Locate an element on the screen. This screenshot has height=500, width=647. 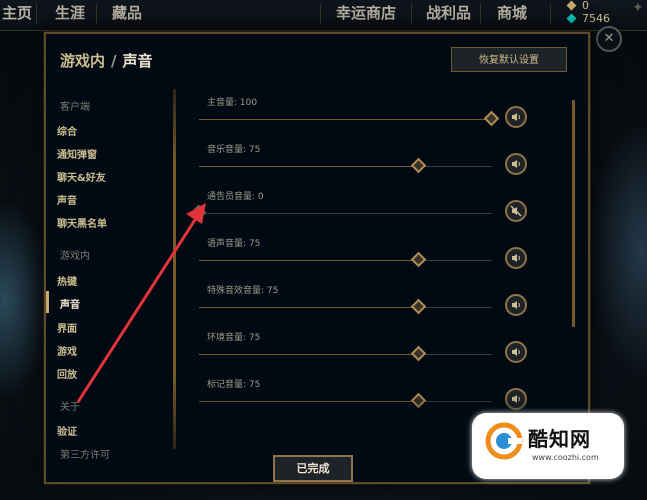
annotation-arrow-line is located at coordinates (139, 307).